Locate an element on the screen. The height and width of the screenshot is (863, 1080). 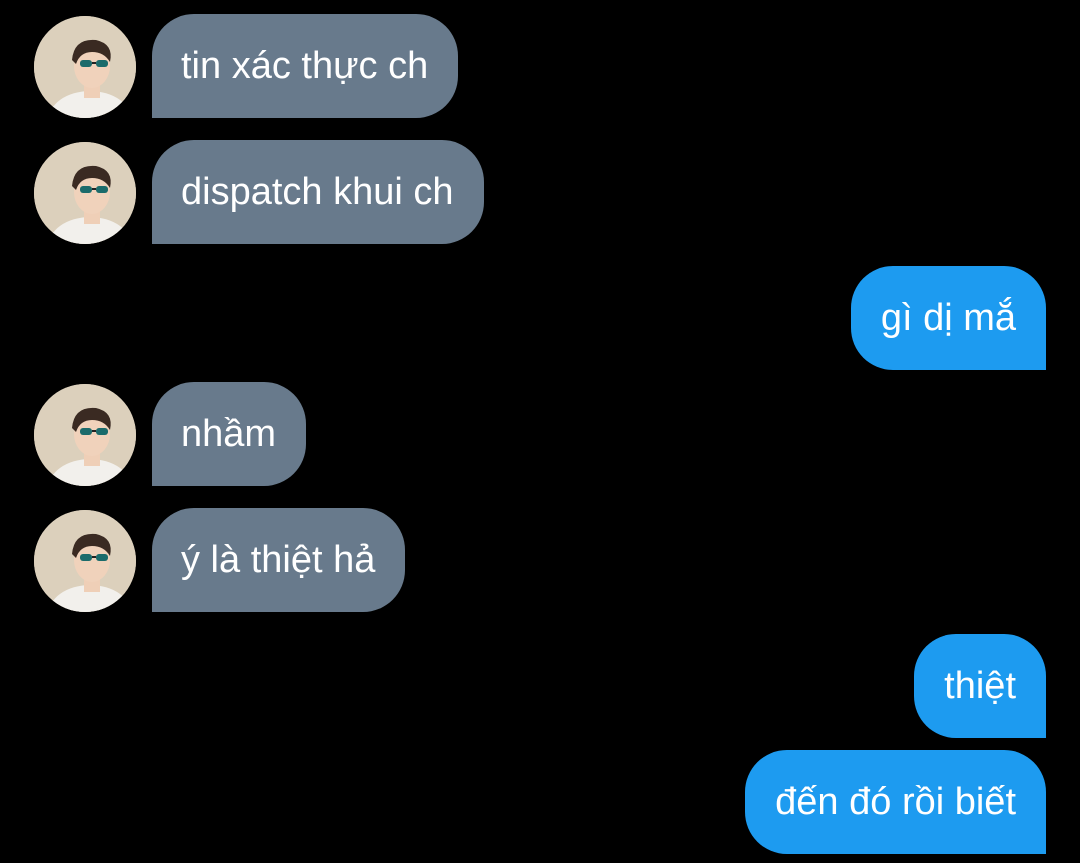
message-bubble-incoming: dispatch khui ch is located at coordinates (318, 192).